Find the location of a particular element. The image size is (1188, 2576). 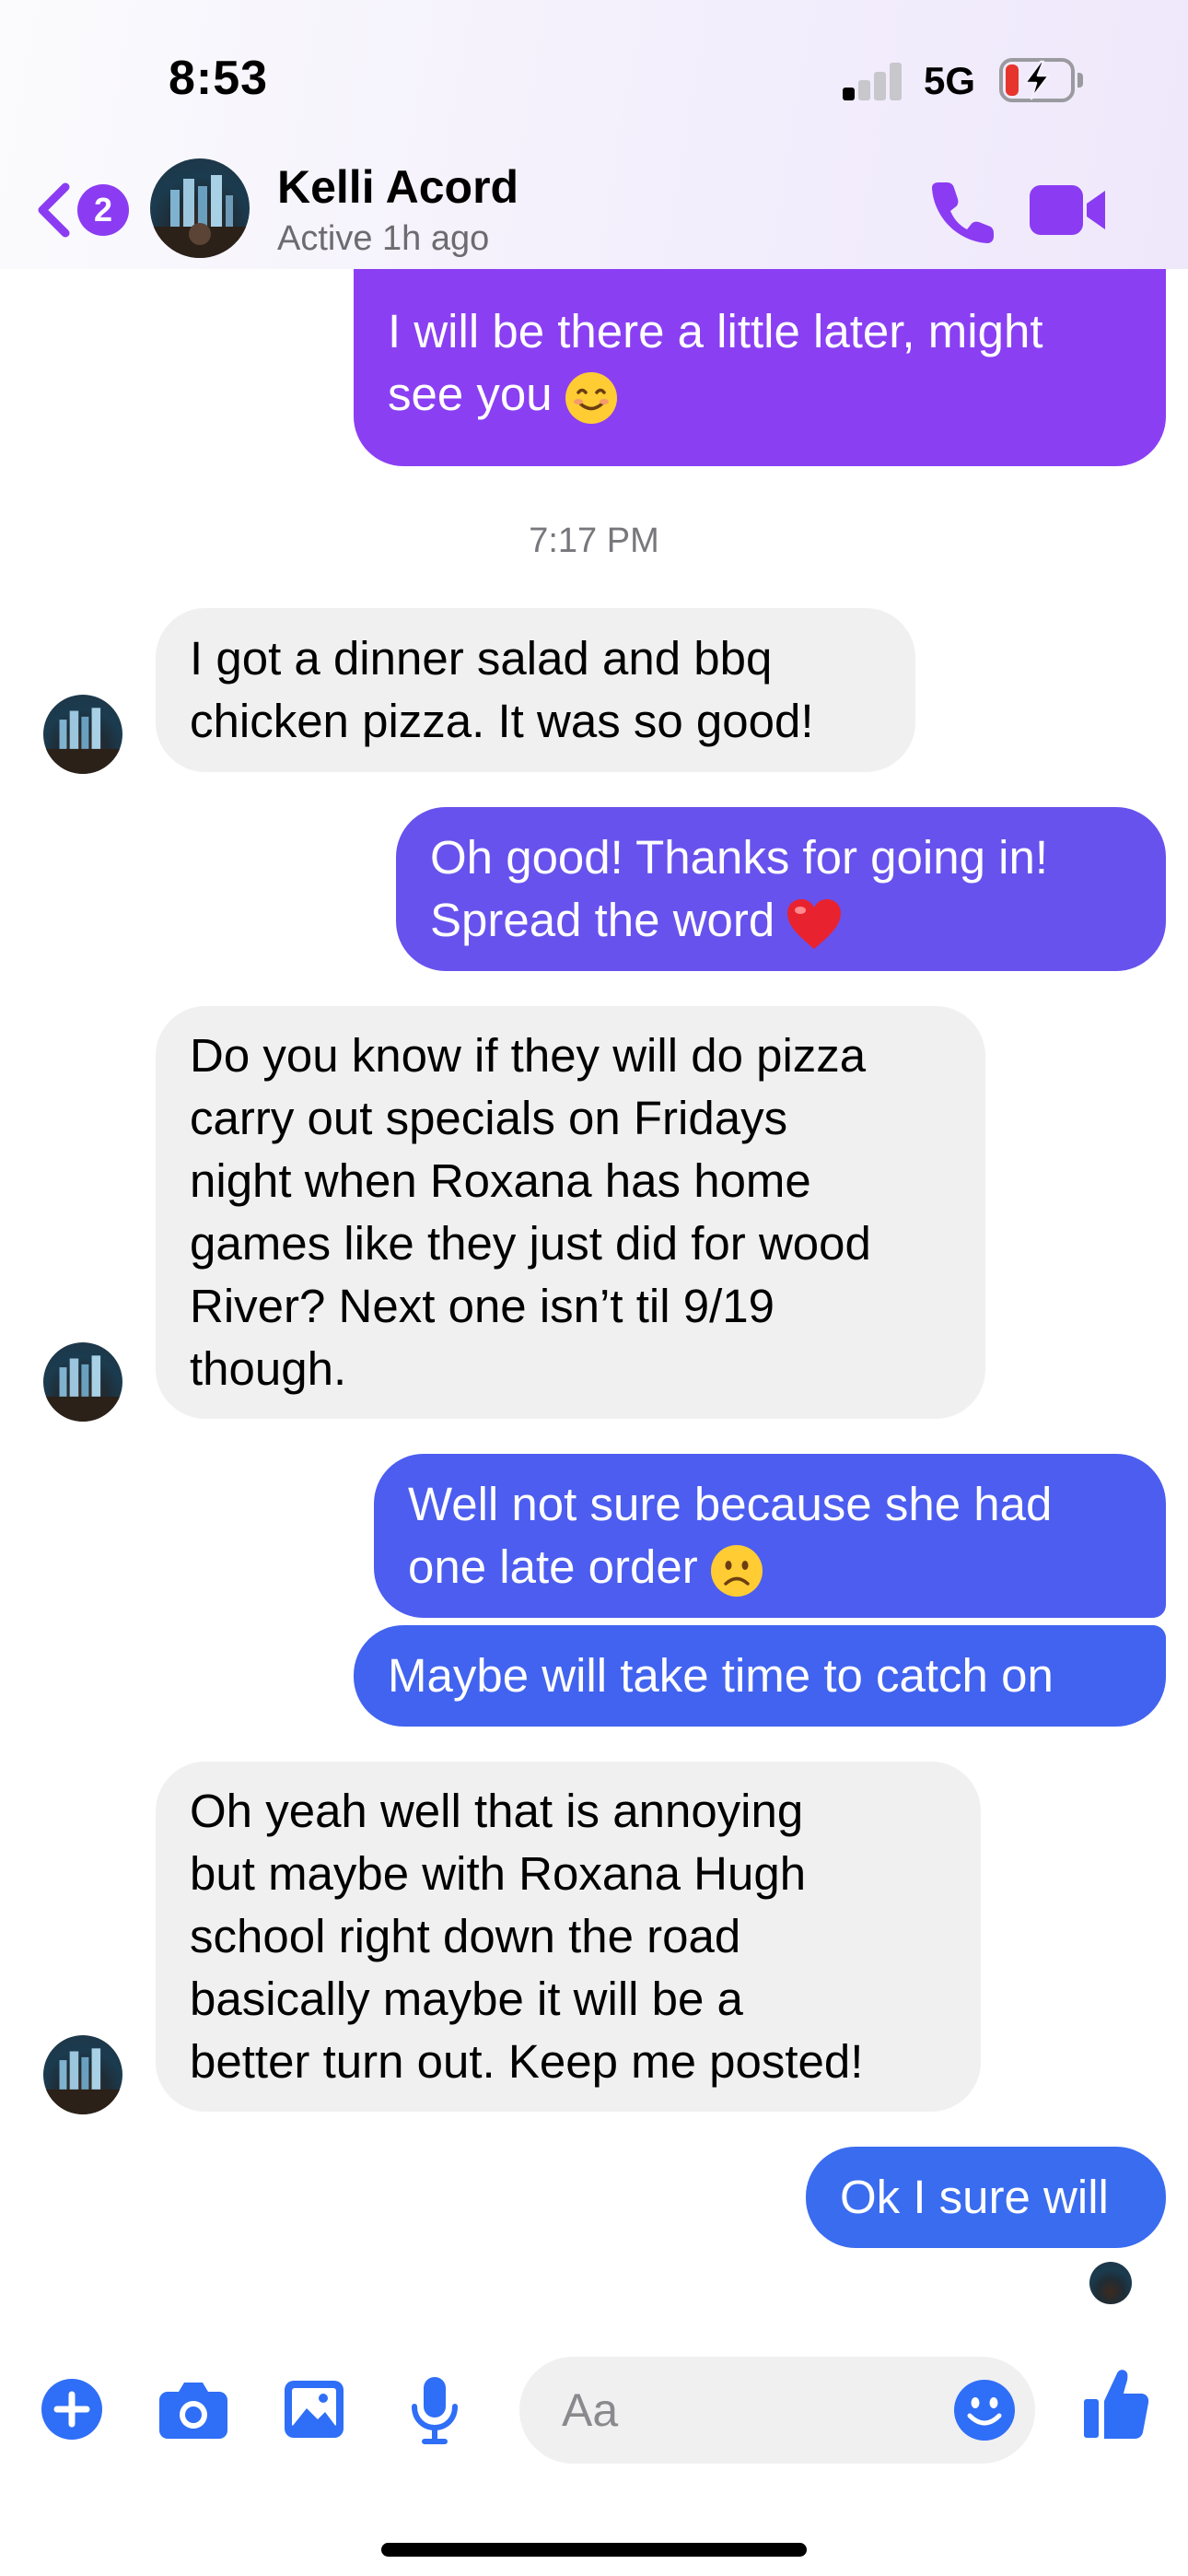

image-icon is located at coordinates (314, 2409).